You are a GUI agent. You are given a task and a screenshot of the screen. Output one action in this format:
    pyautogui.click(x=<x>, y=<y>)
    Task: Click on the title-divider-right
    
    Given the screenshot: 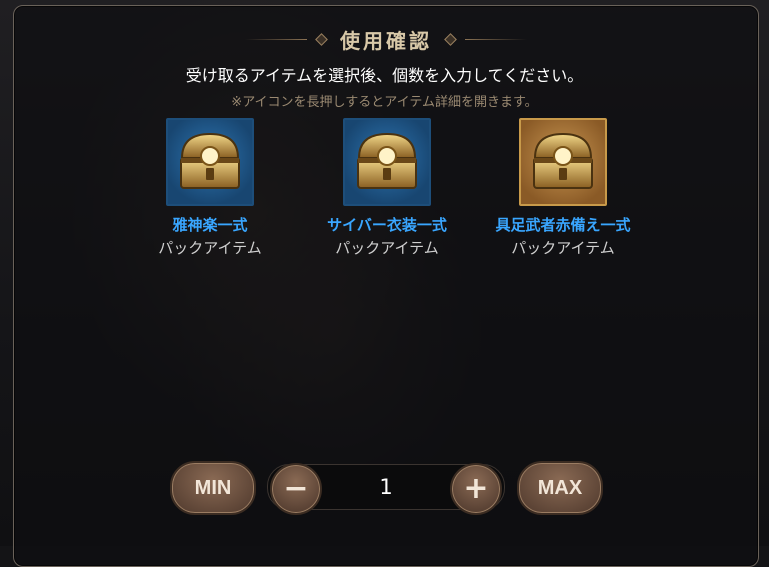 What is the action you would take?
    pyautogui.click(x=496, y=39)
    